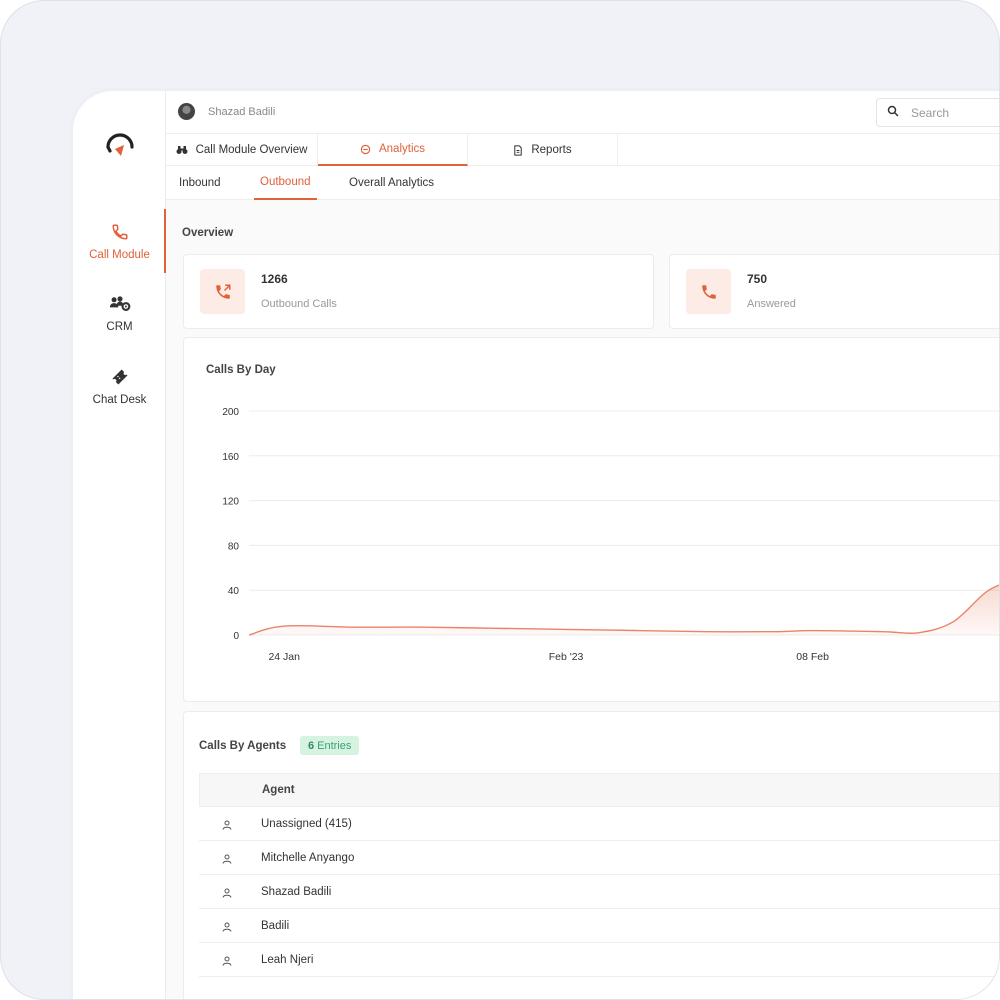 The height and width of the screenshot is (1000, 1000). What do you see at coordinates (274, 279) in the screenshot?
I see `stat-value: 1266` at bounding box center [274, 279].